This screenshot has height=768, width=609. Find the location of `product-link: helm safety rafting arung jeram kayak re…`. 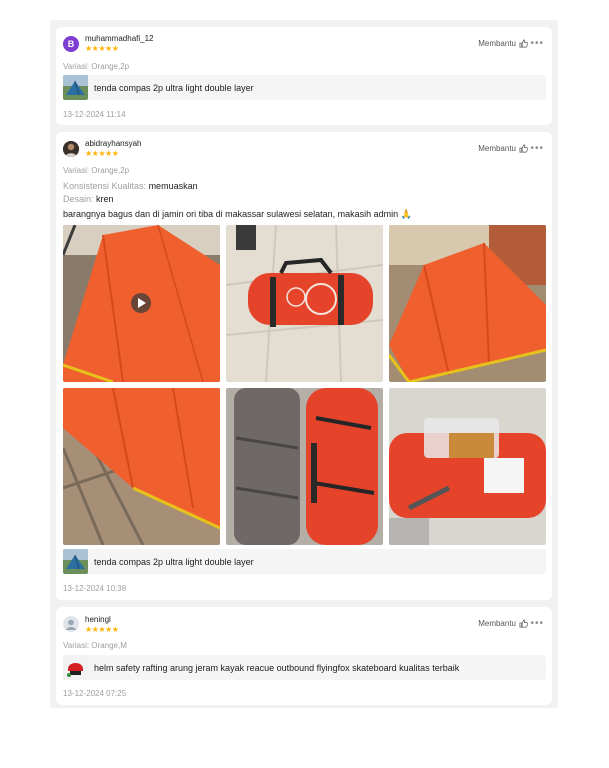

product-link: helm safety rafting arung jeram kayak re… is located at coordinates (304, 667).